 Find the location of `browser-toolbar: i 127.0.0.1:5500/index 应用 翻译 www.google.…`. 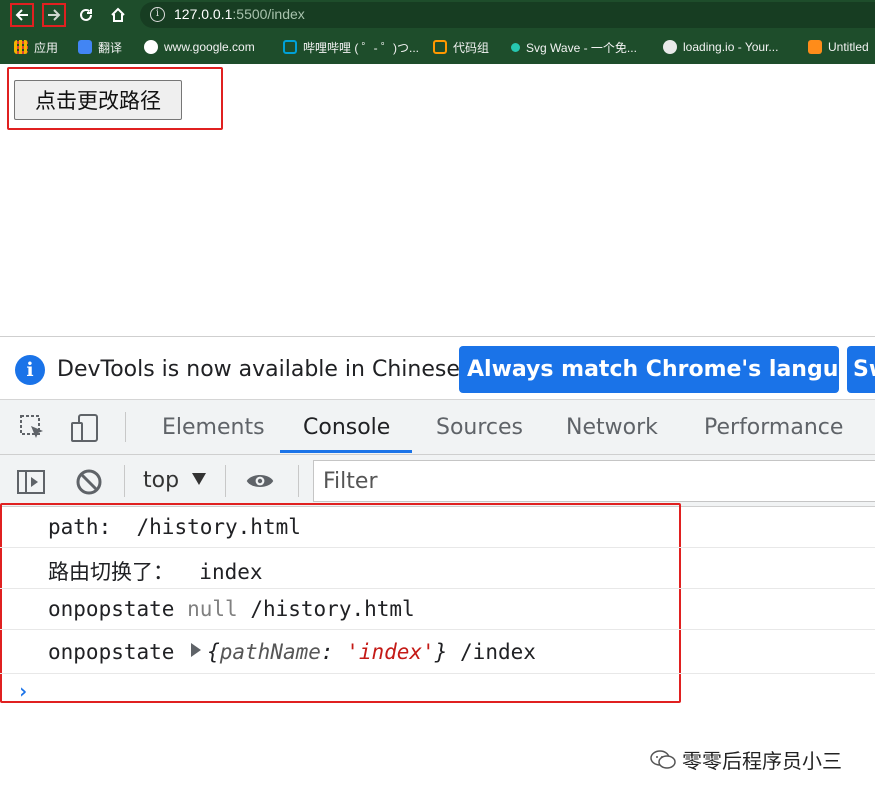

browser-toolbar: i 127.0.0.1:5500/index 应用 翻译 www.google.… is located at coordinates (437, 32).